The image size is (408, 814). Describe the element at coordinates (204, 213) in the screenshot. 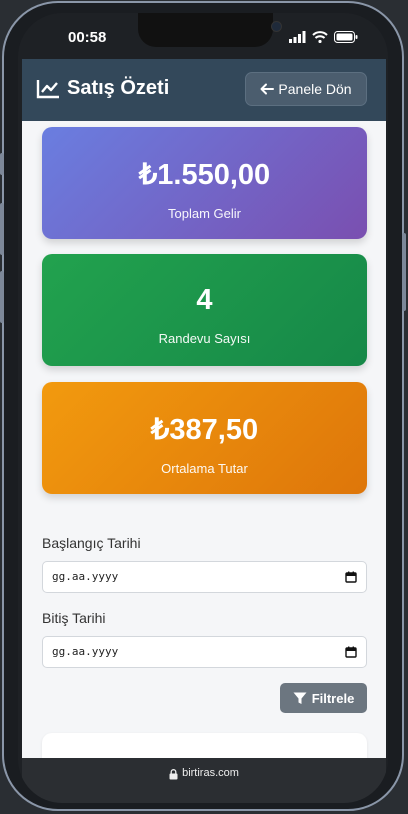

I see `stat-label: Toplam Gelir` at that location.